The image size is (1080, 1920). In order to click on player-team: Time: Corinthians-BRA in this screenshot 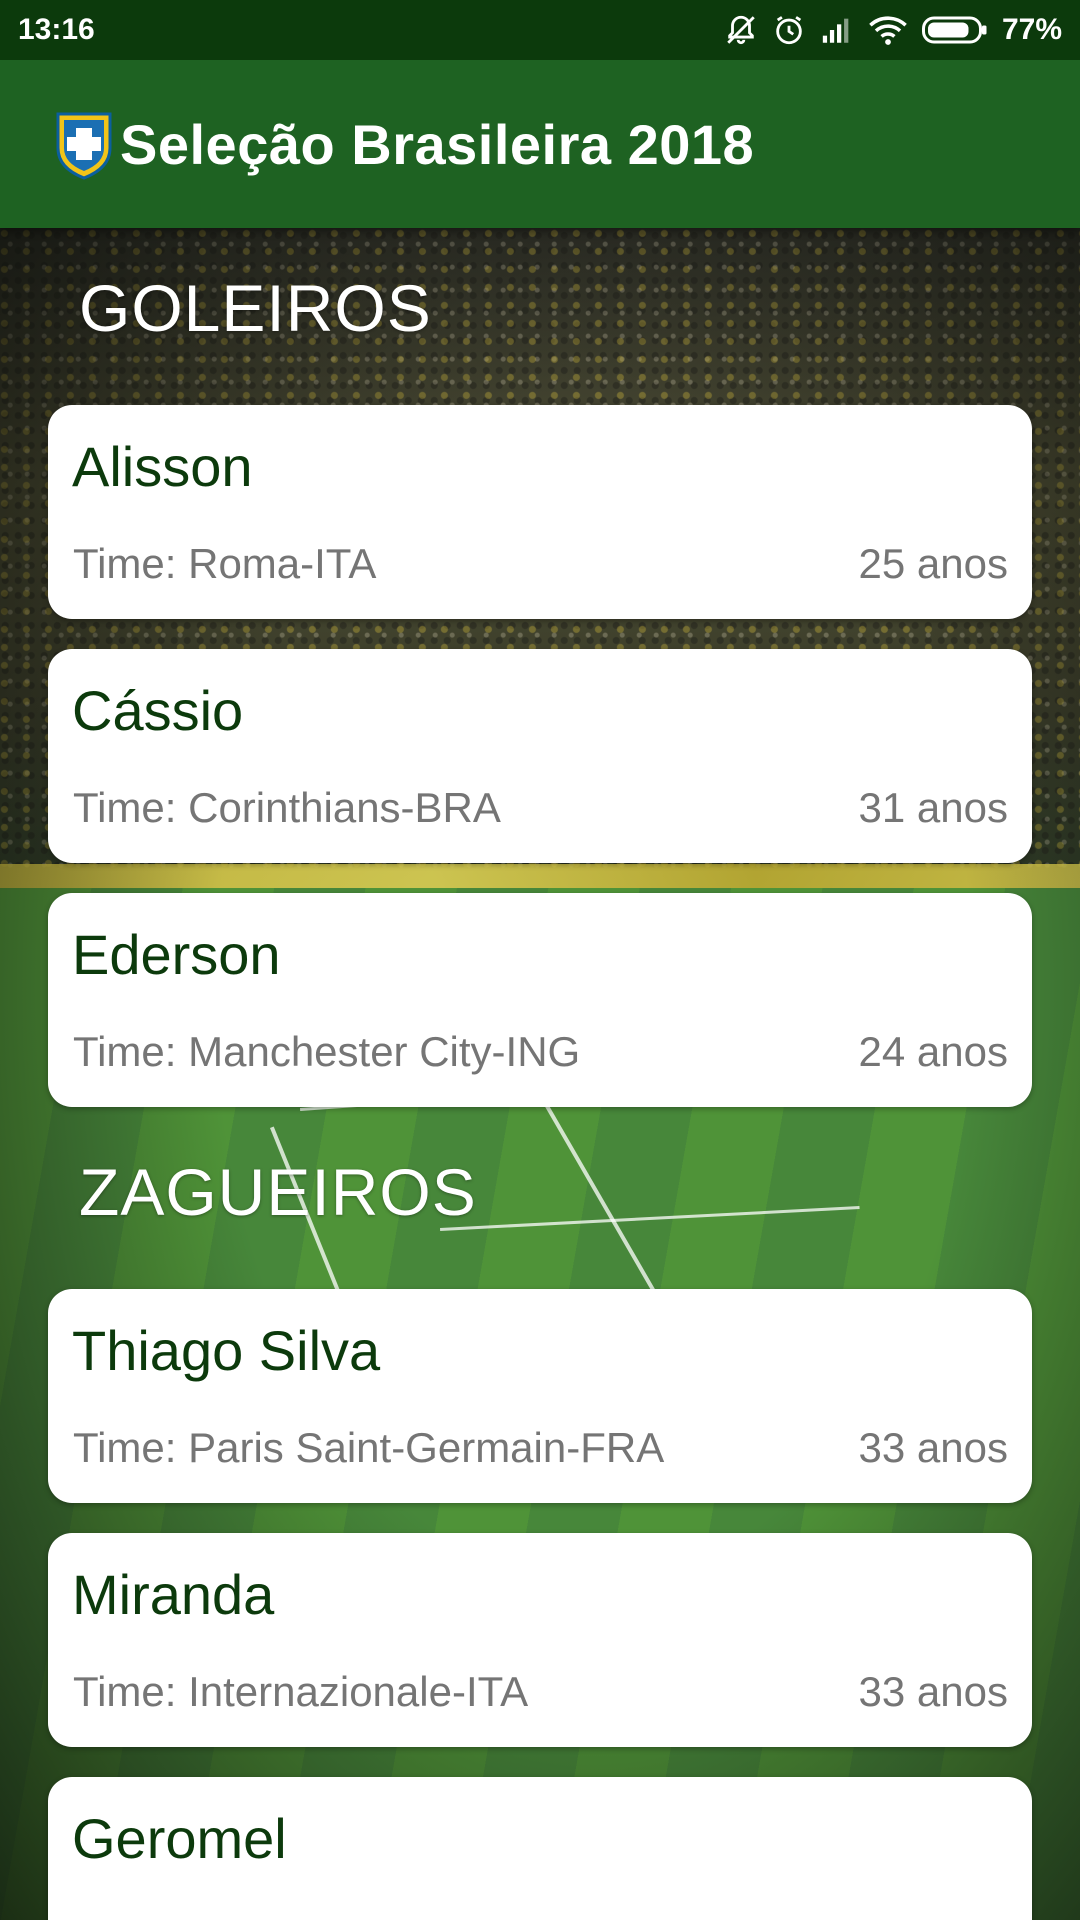, I will do `click(287, 807)`.